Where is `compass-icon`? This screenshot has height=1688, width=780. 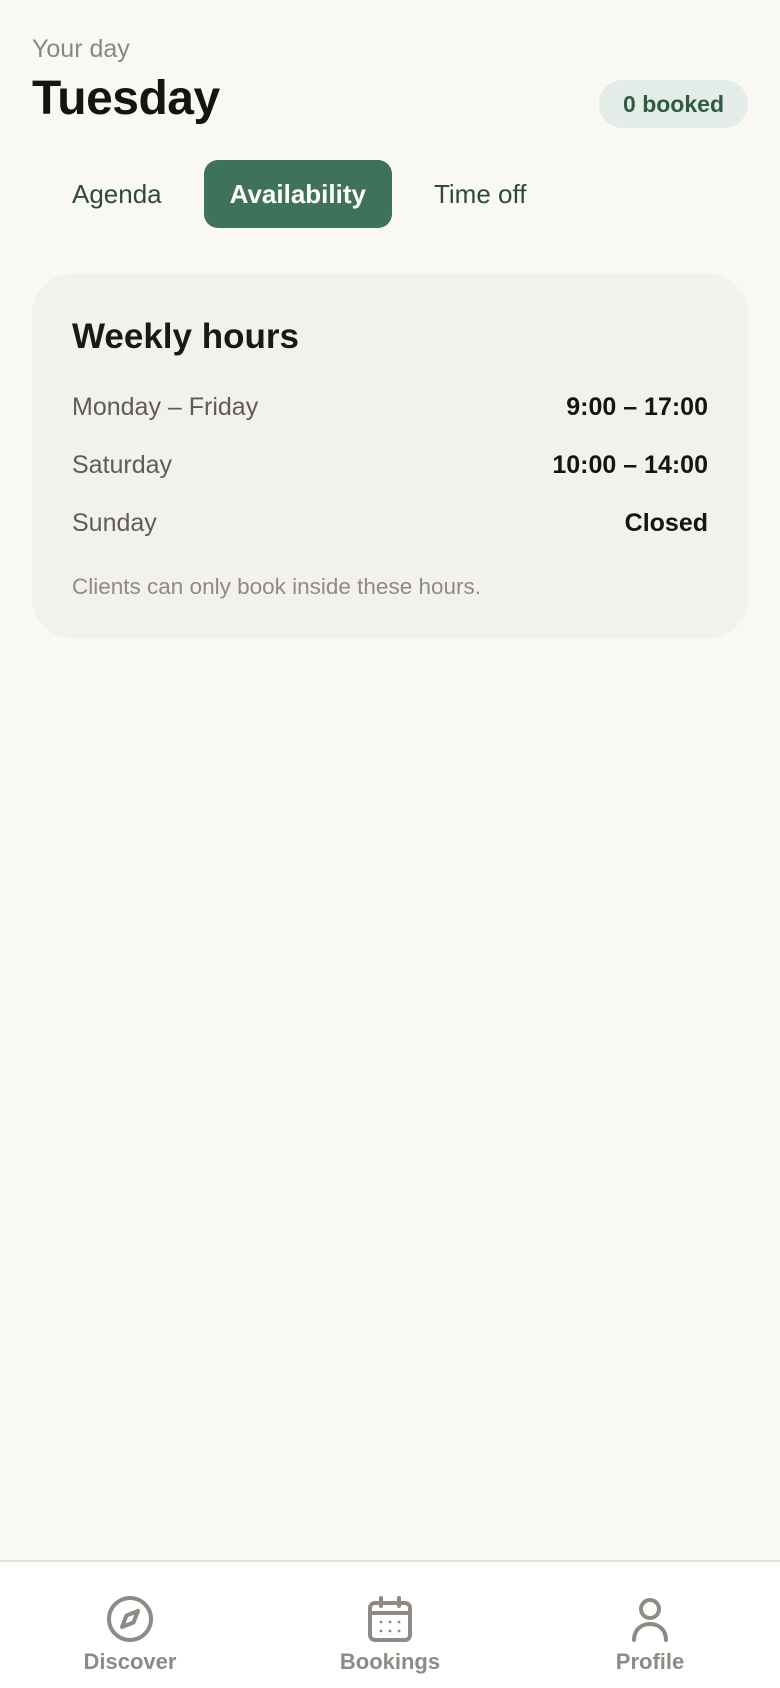 compass-icon is located at coordinates (130, 1619).